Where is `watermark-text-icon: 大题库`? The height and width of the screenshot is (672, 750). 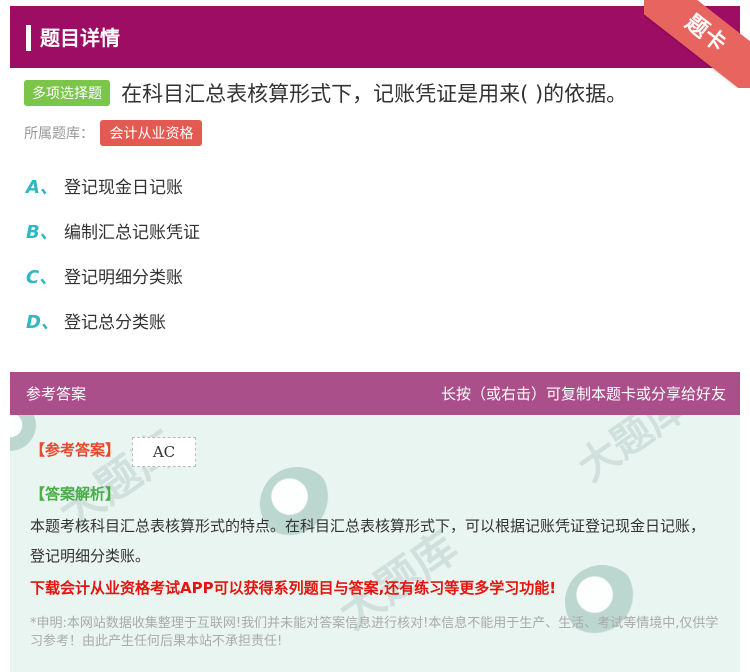
watermark-text-icon: 大题库 is located at coordinates (632, 453).